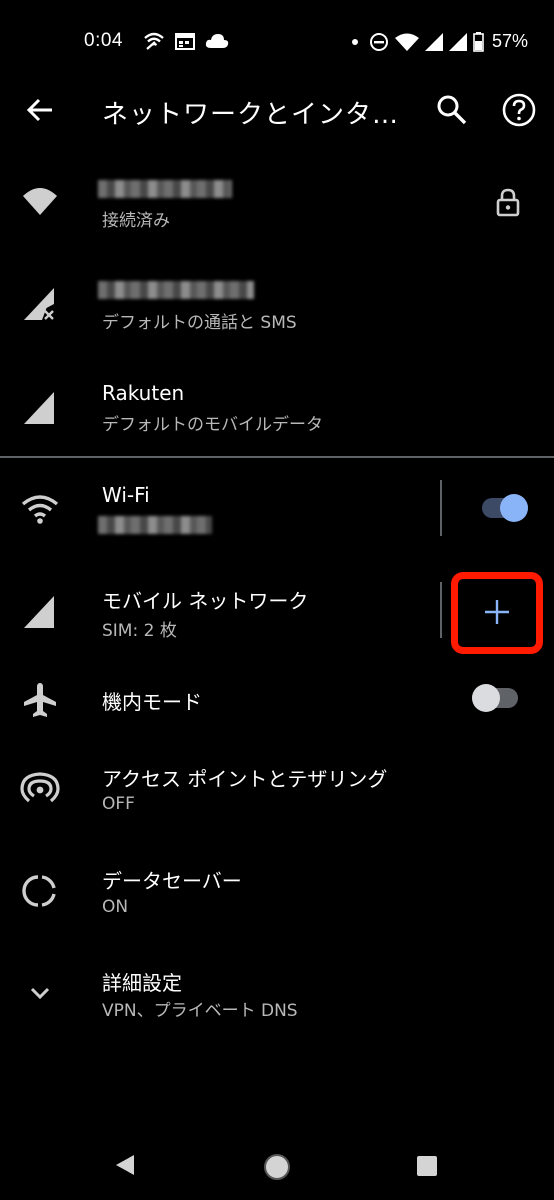  What do you see at coordinates (136, 221) in the screenshot?
I see `network-status: 接続済み` at bounding box center [136, 221].